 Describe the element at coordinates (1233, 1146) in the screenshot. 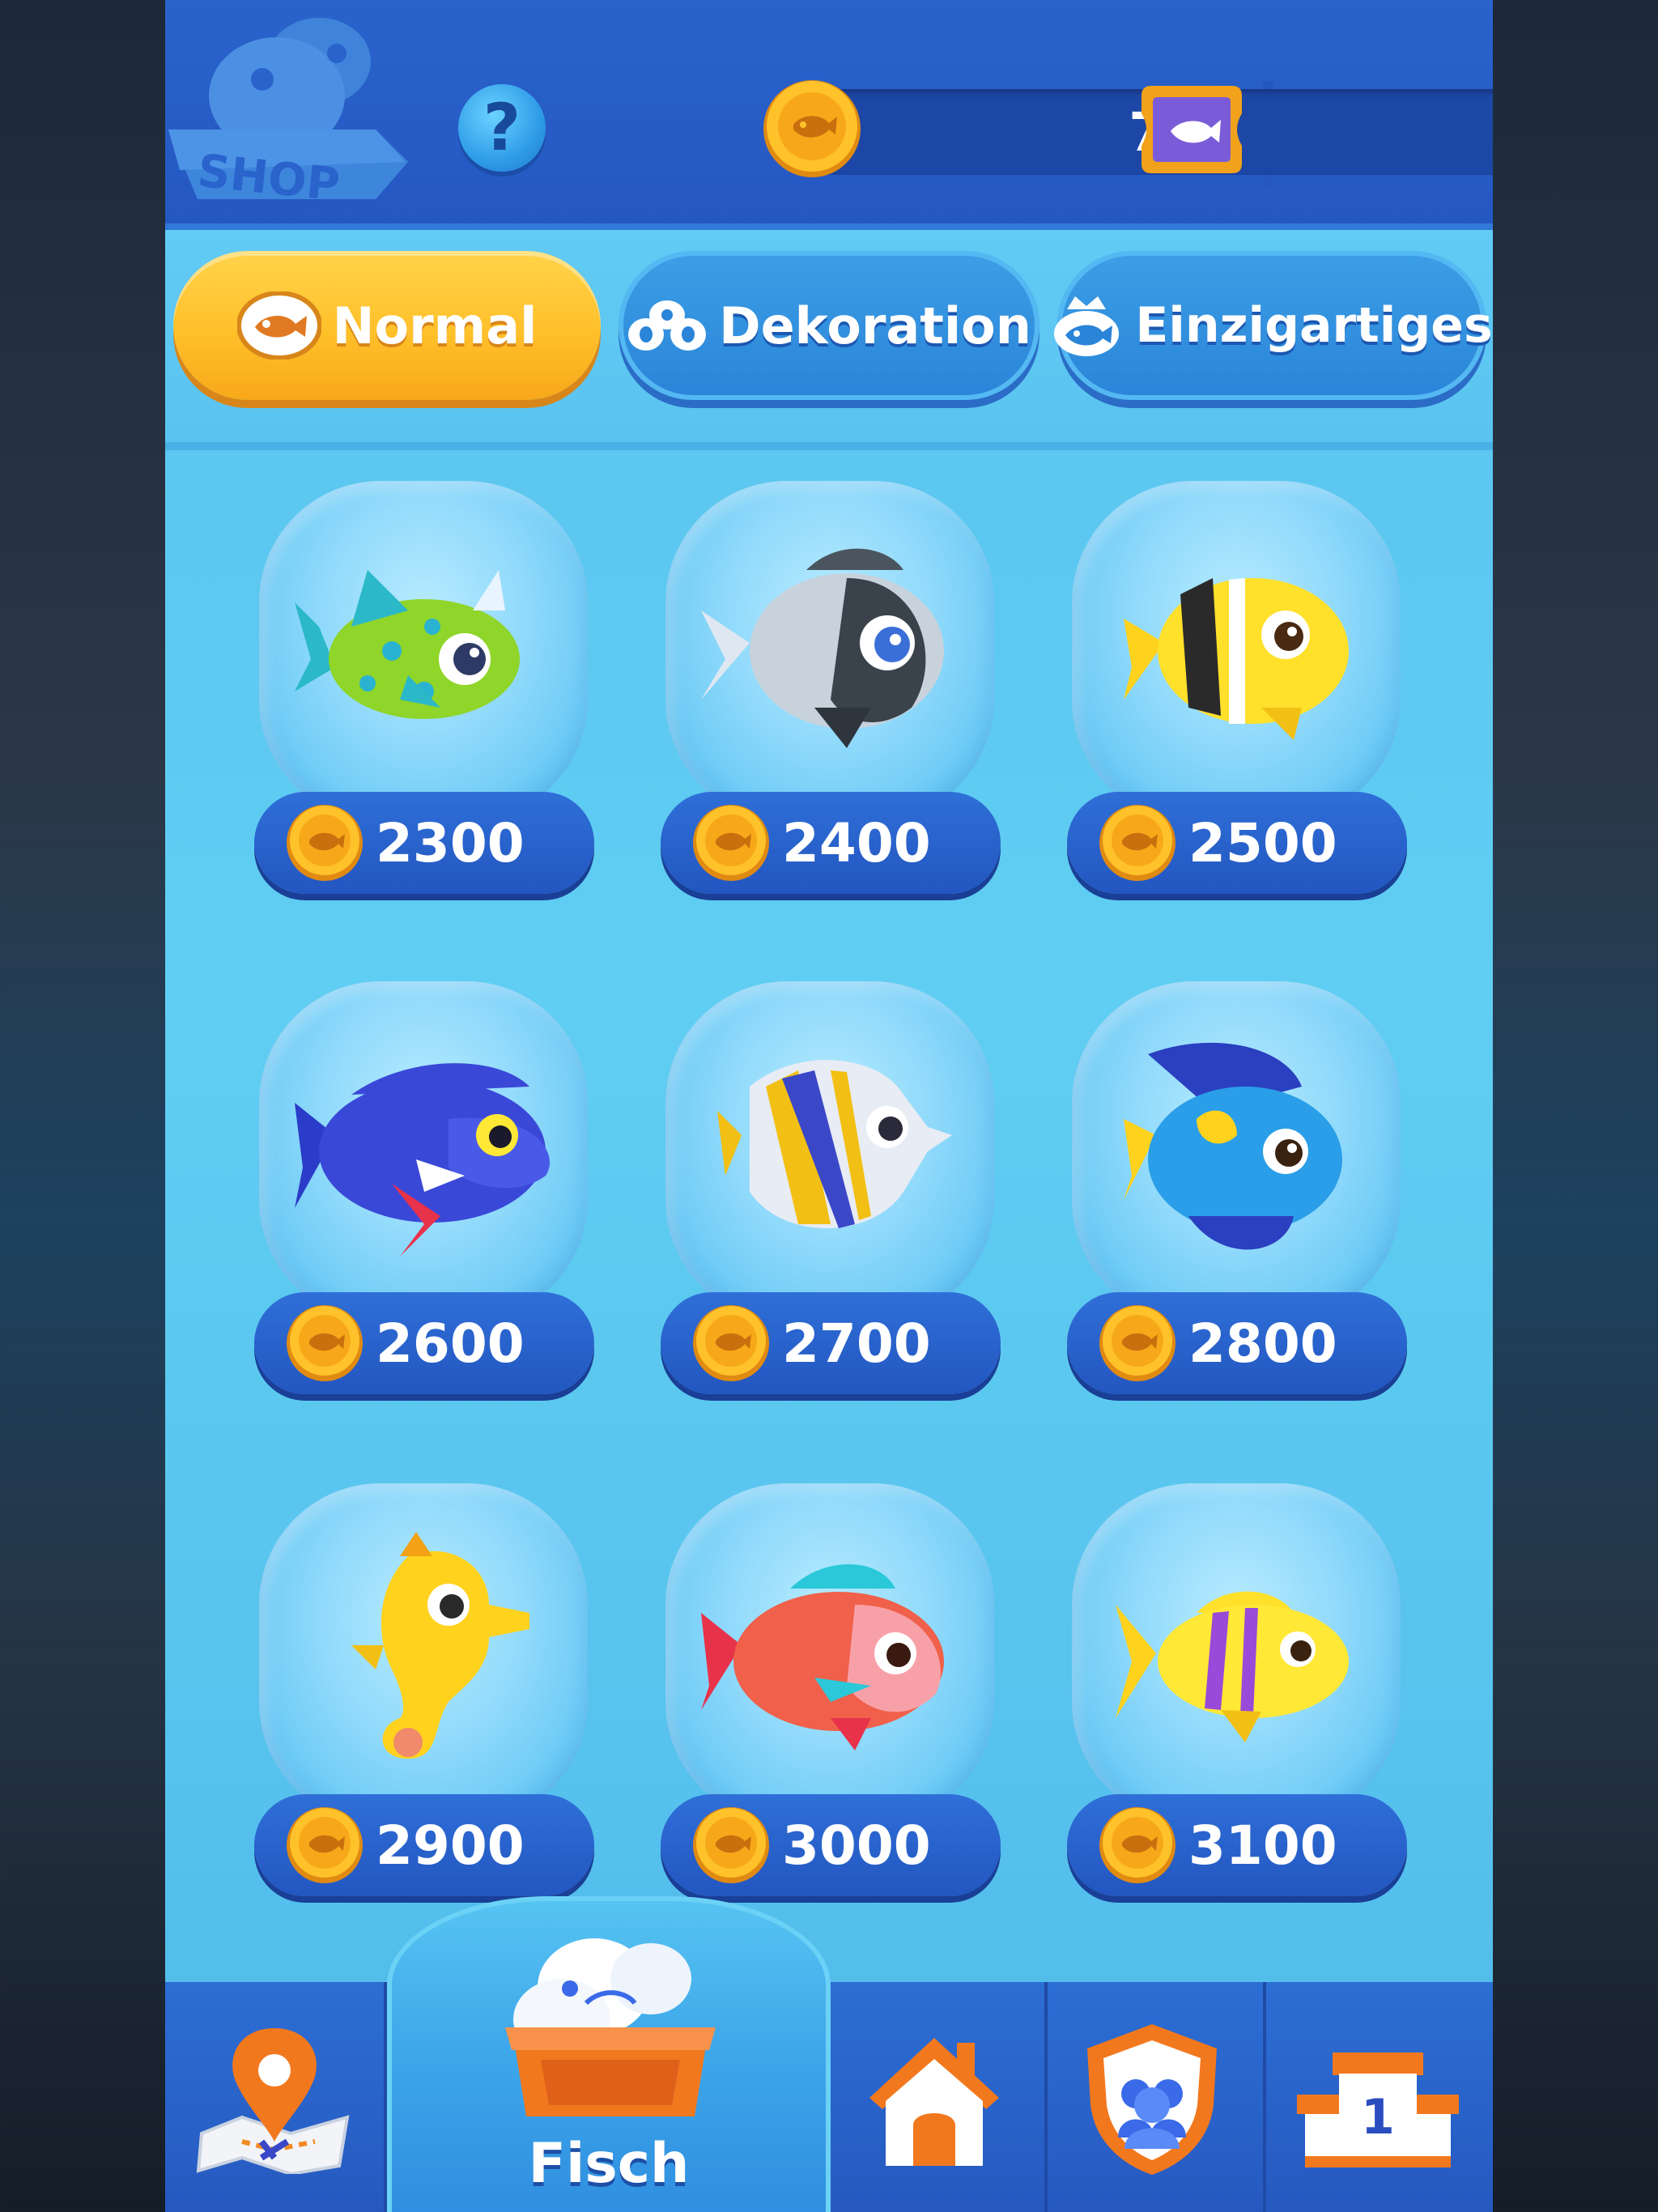

I see `blue-tang-icon` at that location.